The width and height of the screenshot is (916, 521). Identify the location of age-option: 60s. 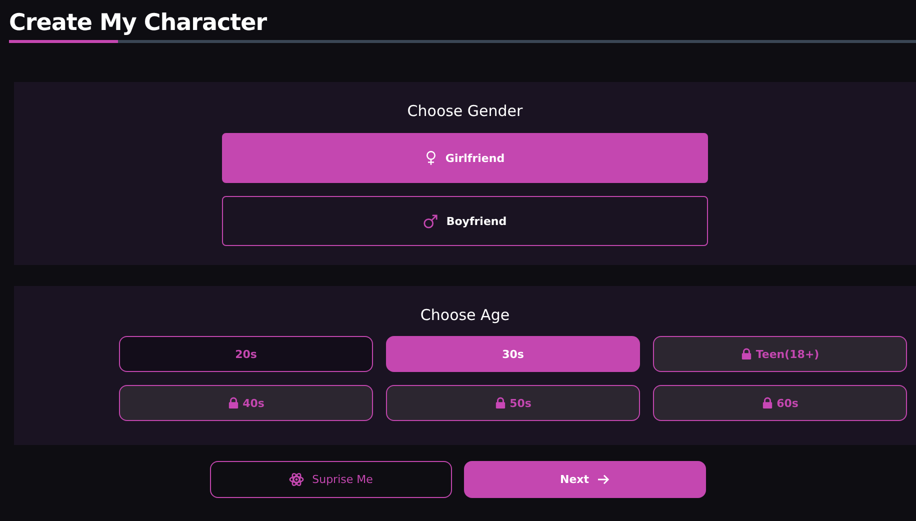
(780, 403).